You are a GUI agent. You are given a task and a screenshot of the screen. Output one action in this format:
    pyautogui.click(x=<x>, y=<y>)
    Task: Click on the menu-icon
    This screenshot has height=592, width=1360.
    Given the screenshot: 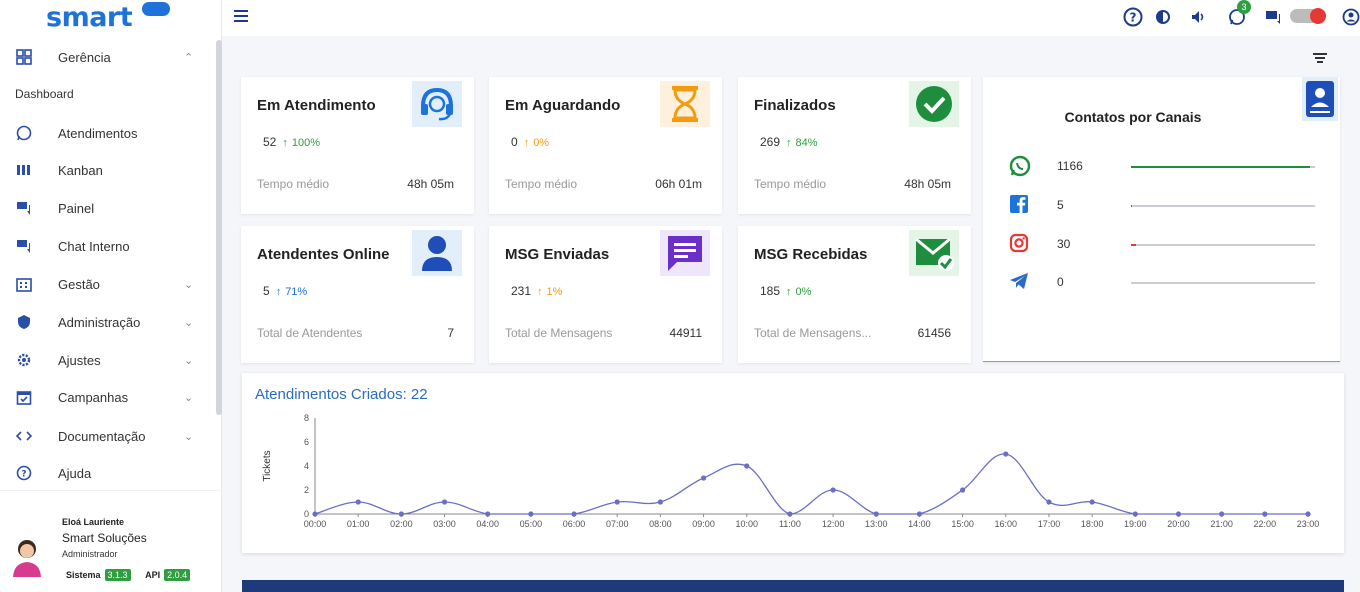 What is the action you would take?
    pyautogui.click(x=241, y=16)
    